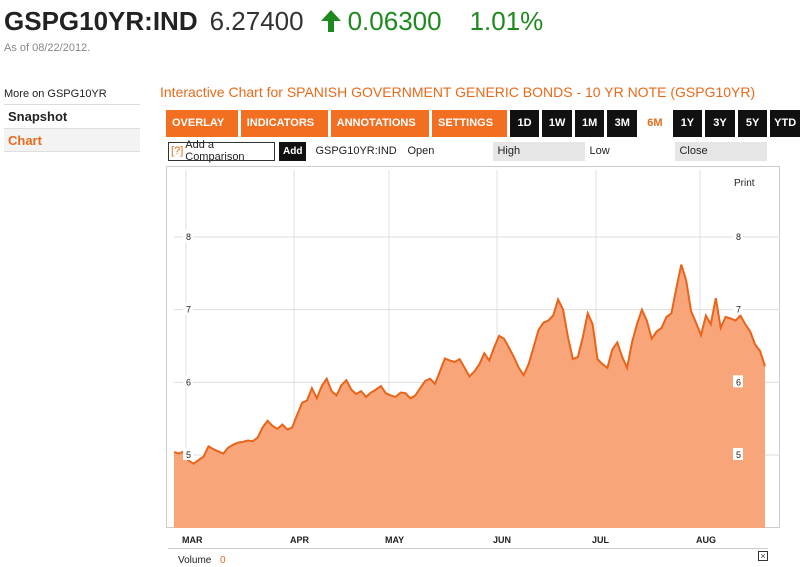 The image size is (800, 567). Describe the element at coordinates (188, 237) in the screenshot. I see `y-tick-label-left: 8` at that location.